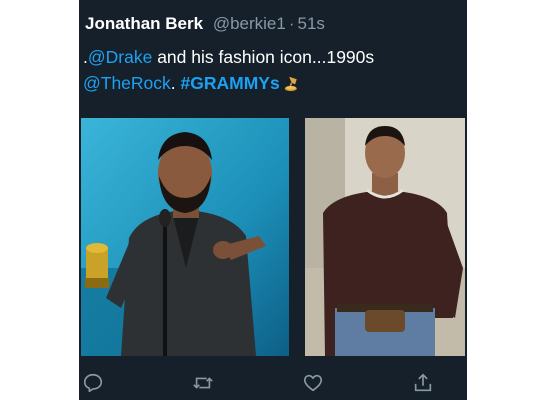 The image size is (533, 400). What do you see at coordinates (249, 23) in the screenshot?
I see `user-handle: @berkie1` at bounding box center [249, 23].